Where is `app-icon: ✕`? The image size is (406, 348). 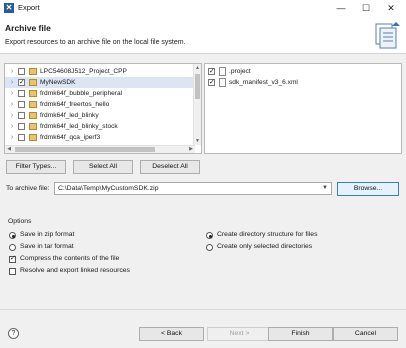 app-icon: ✕ is located at coordinates (9, 8).